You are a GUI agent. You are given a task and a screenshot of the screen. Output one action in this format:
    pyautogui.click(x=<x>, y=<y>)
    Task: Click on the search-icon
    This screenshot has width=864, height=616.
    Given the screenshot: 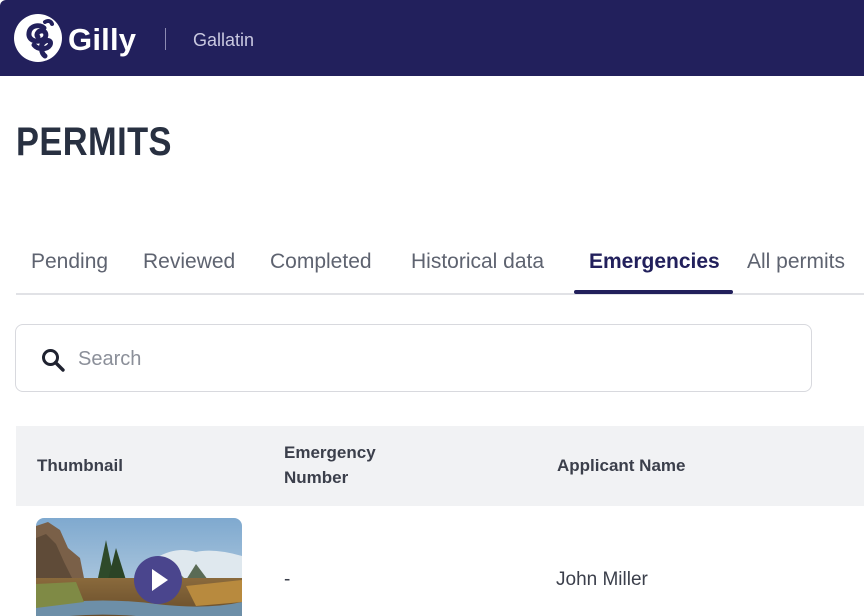 What is the action you would take?
    pyautogui.click(x=53, y=360)
    